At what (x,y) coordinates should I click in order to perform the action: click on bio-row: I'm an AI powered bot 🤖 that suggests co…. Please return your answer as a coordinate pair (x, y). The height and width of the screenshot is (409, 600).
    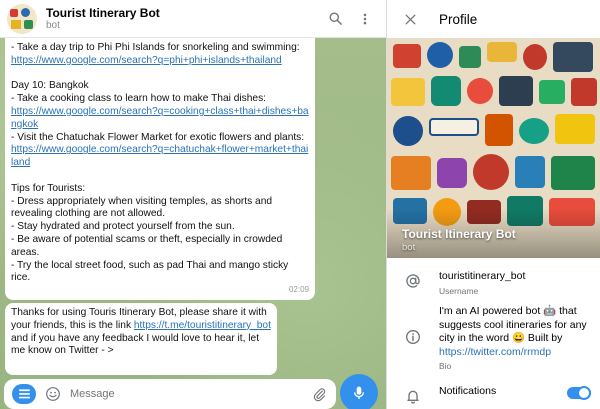
    Looking at the image, I should click on (493, 338).